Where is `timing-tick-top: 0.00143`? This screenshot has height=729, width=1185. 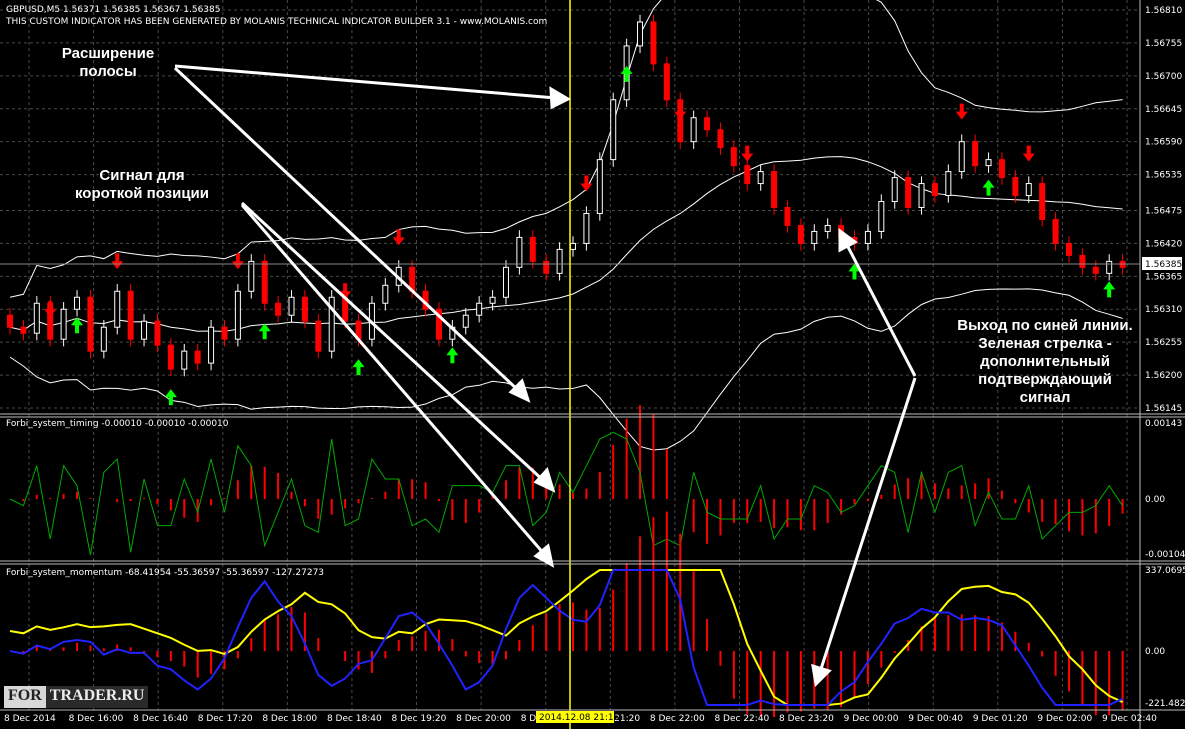
timing-tick-top: 0.00143 is located at coordinates (1163, 424).